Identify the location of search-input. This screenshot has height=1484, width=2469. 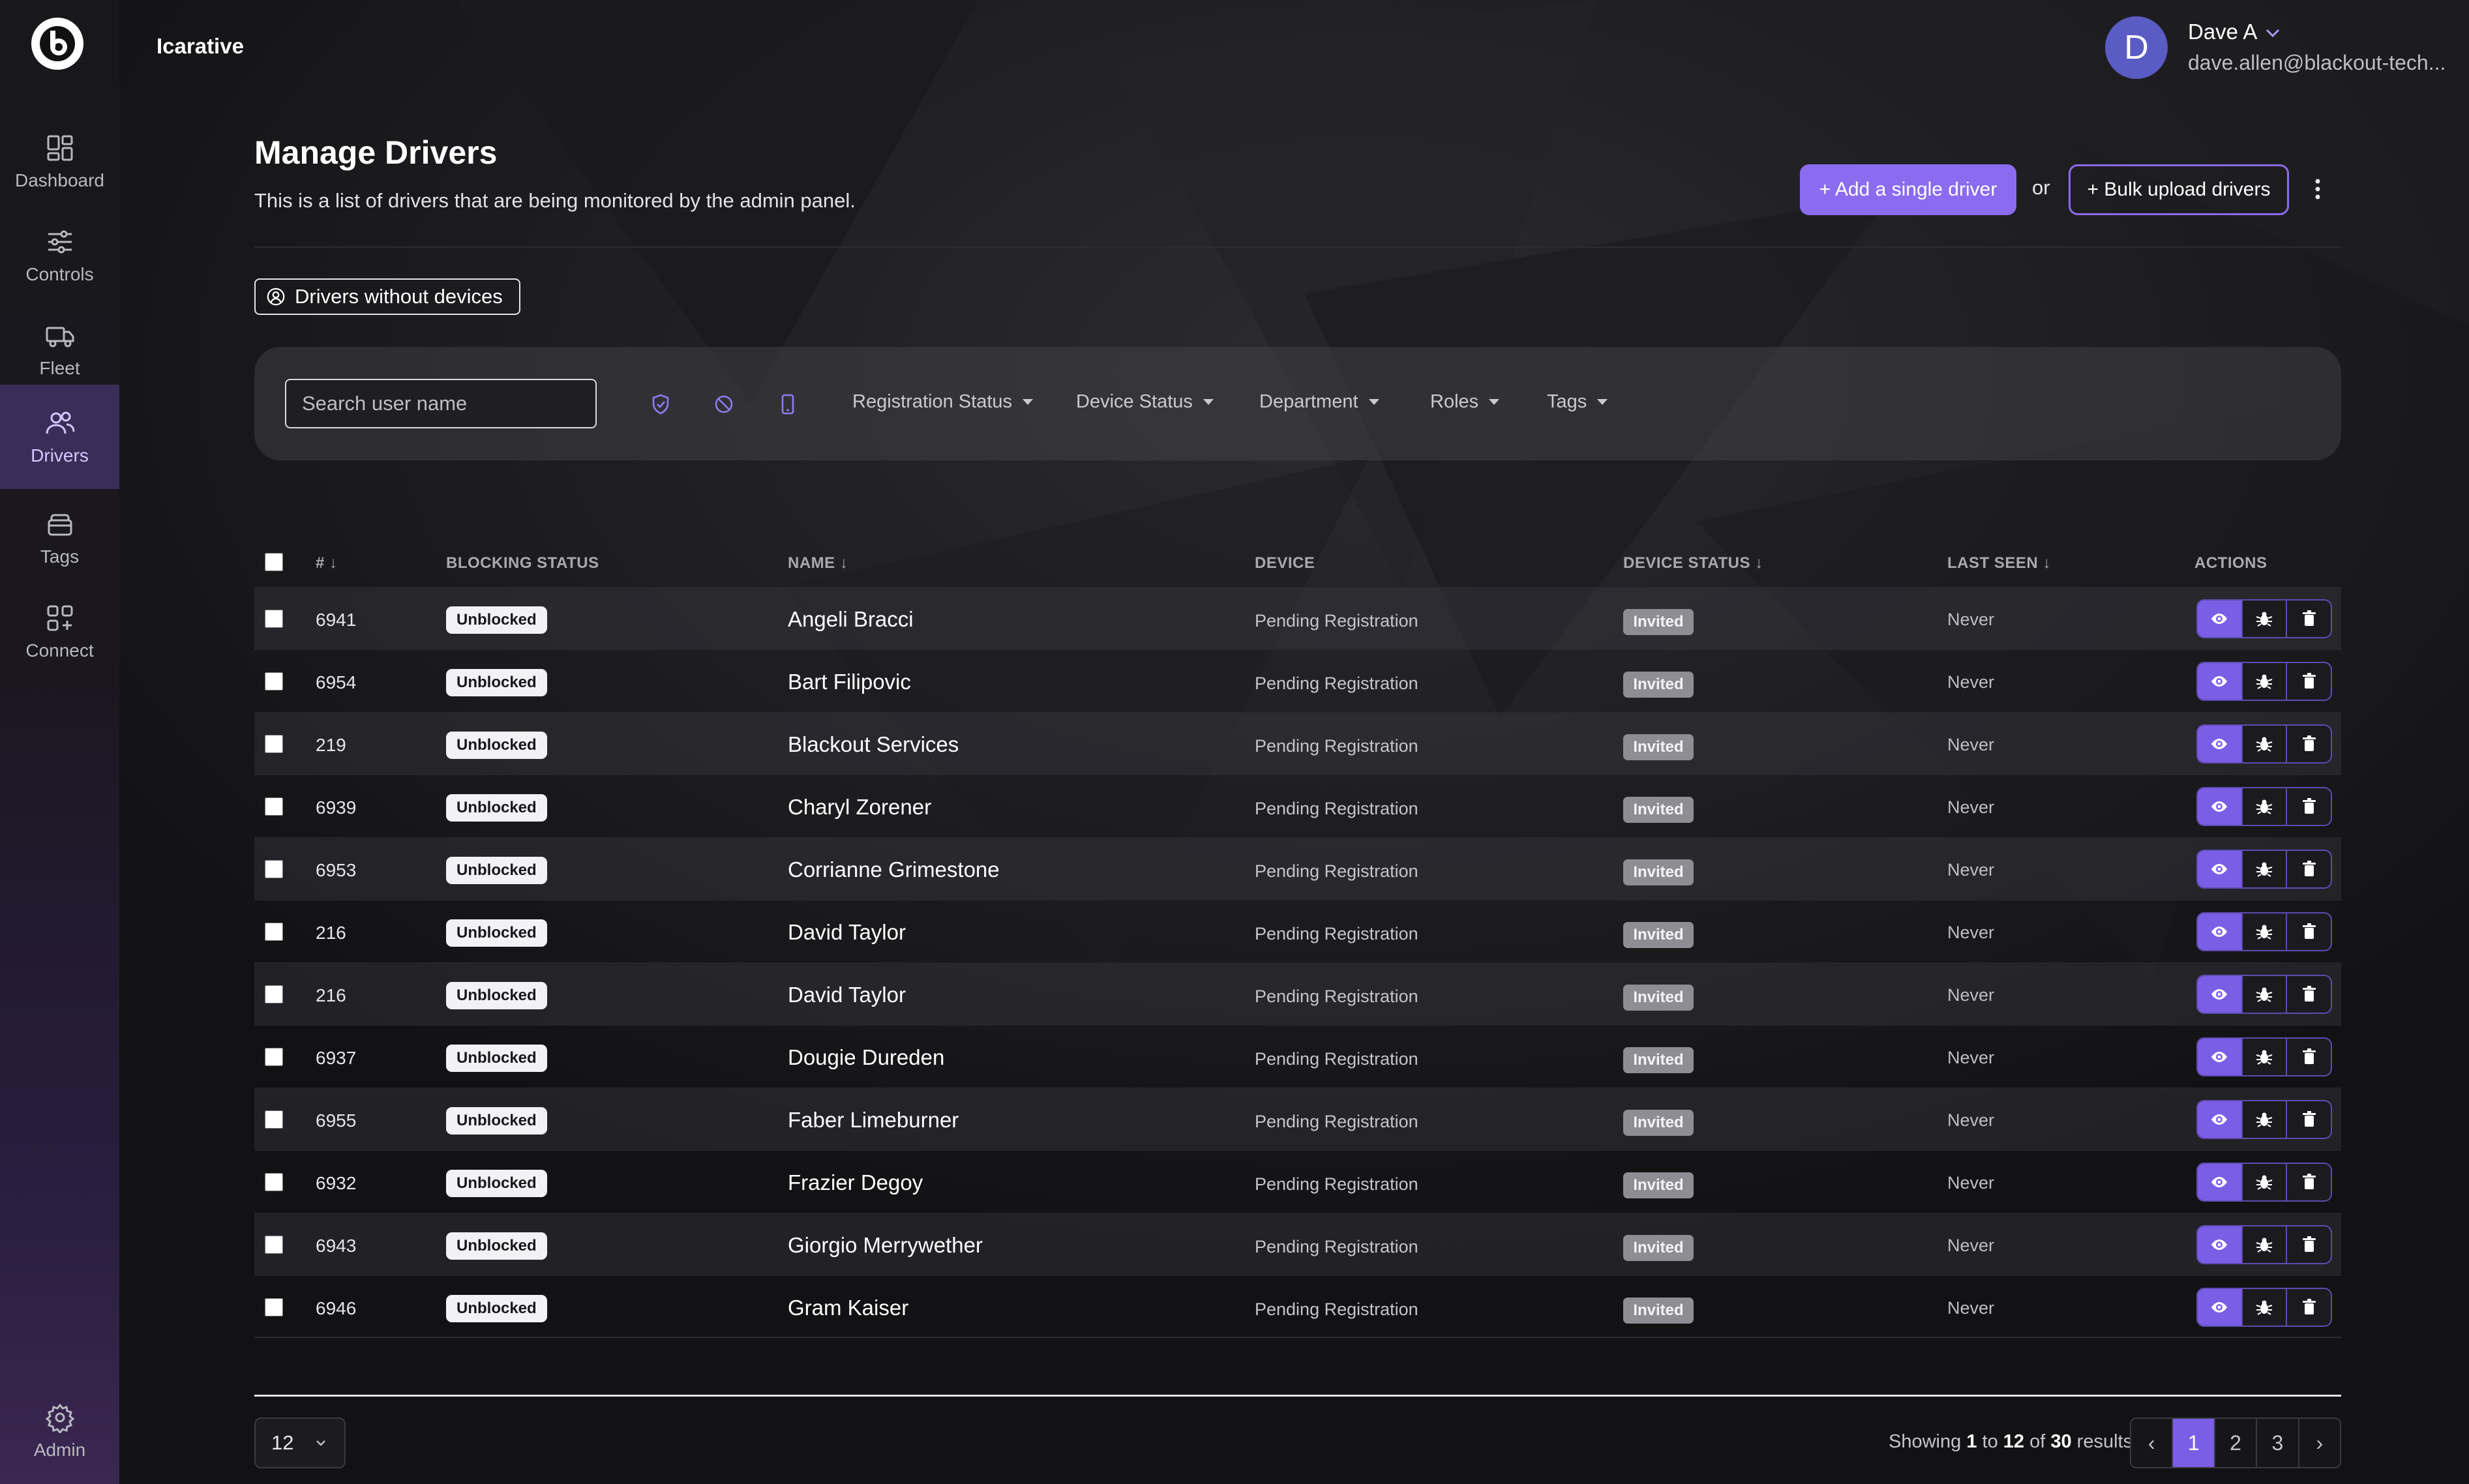
(441, 403).